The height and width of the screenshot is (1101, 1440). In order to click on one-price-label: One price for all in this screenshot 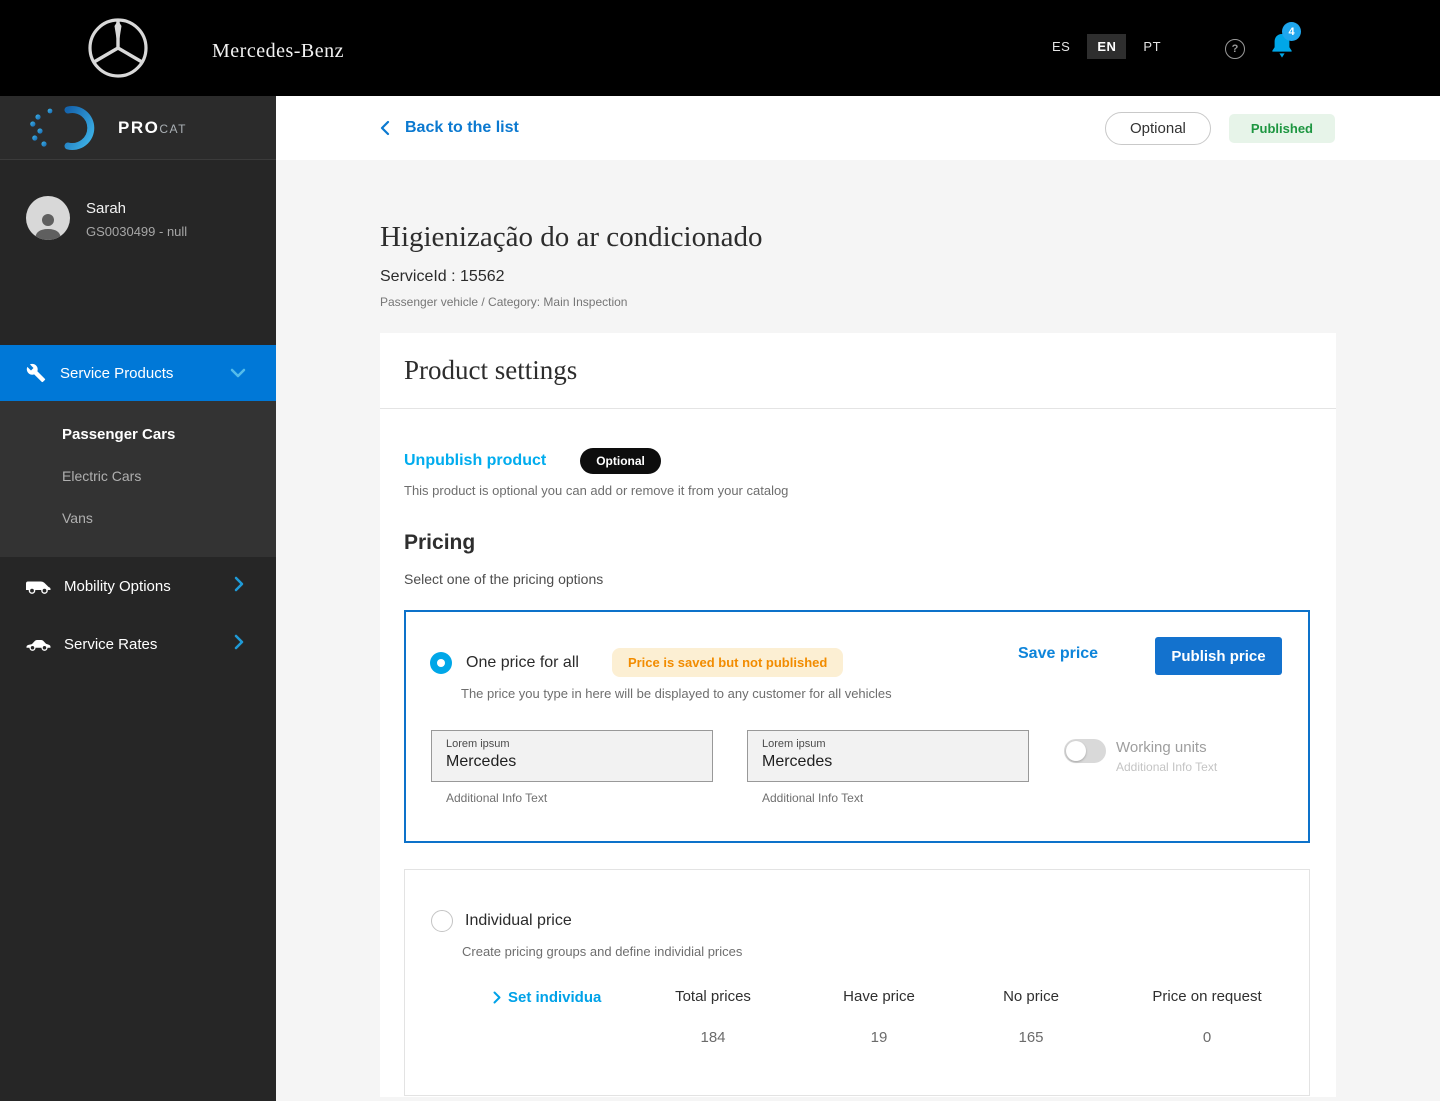, I will do `click(522, 662)`.